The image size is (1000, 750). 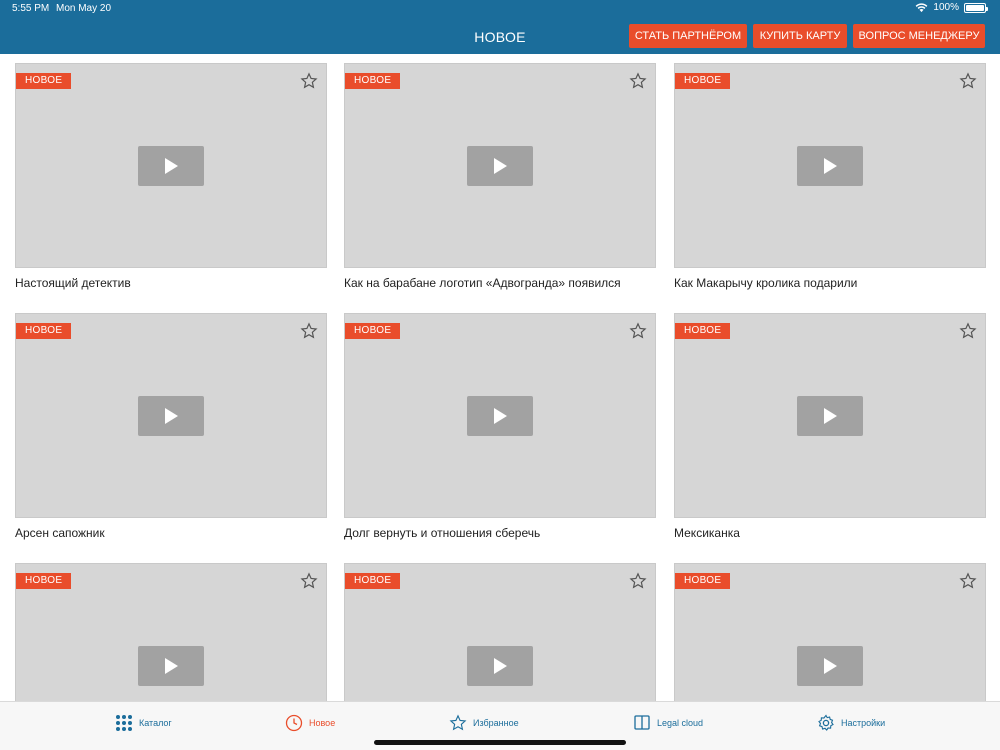 What do you see at coordinates (976, 7) in the screenshot?
I see `battery-icon` at bounding box center [976, 7].